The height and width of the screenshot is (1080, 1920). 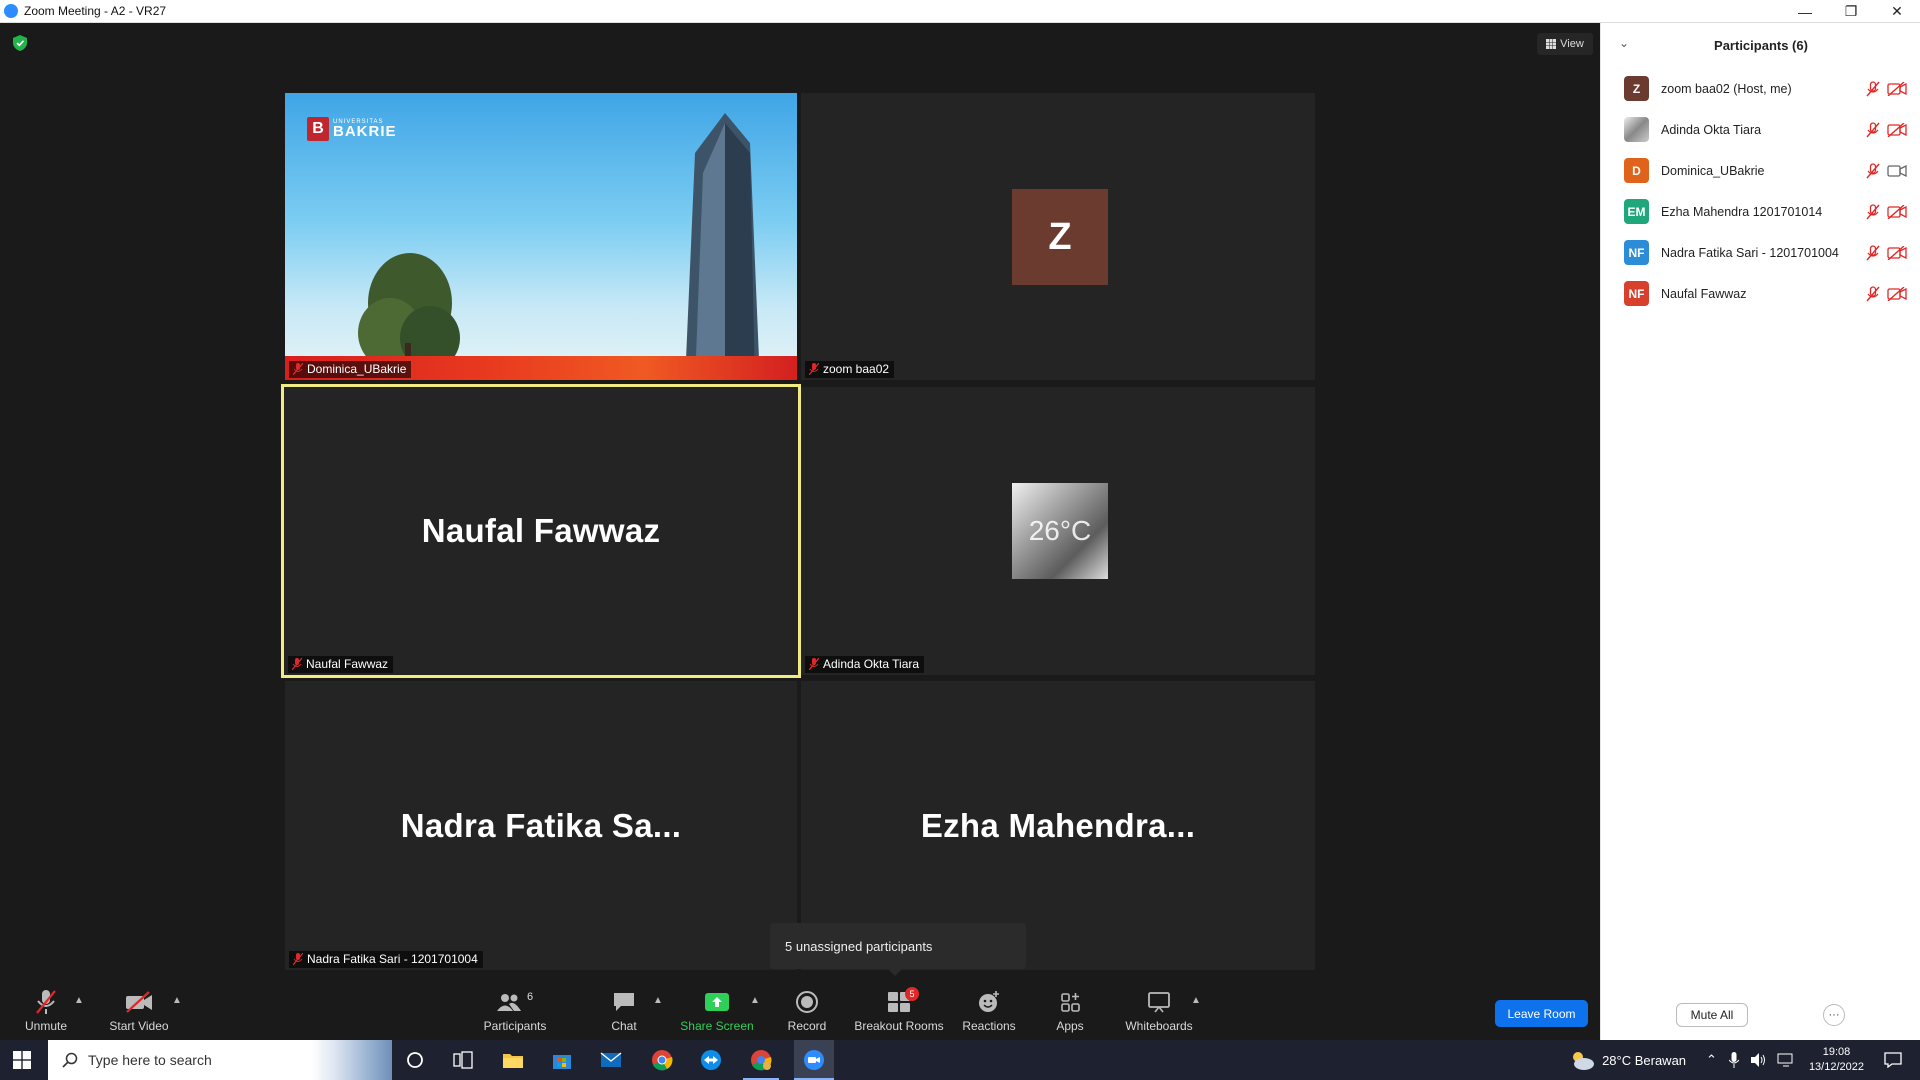 I want to click on network-icon, so click(x=1786, y=1060).